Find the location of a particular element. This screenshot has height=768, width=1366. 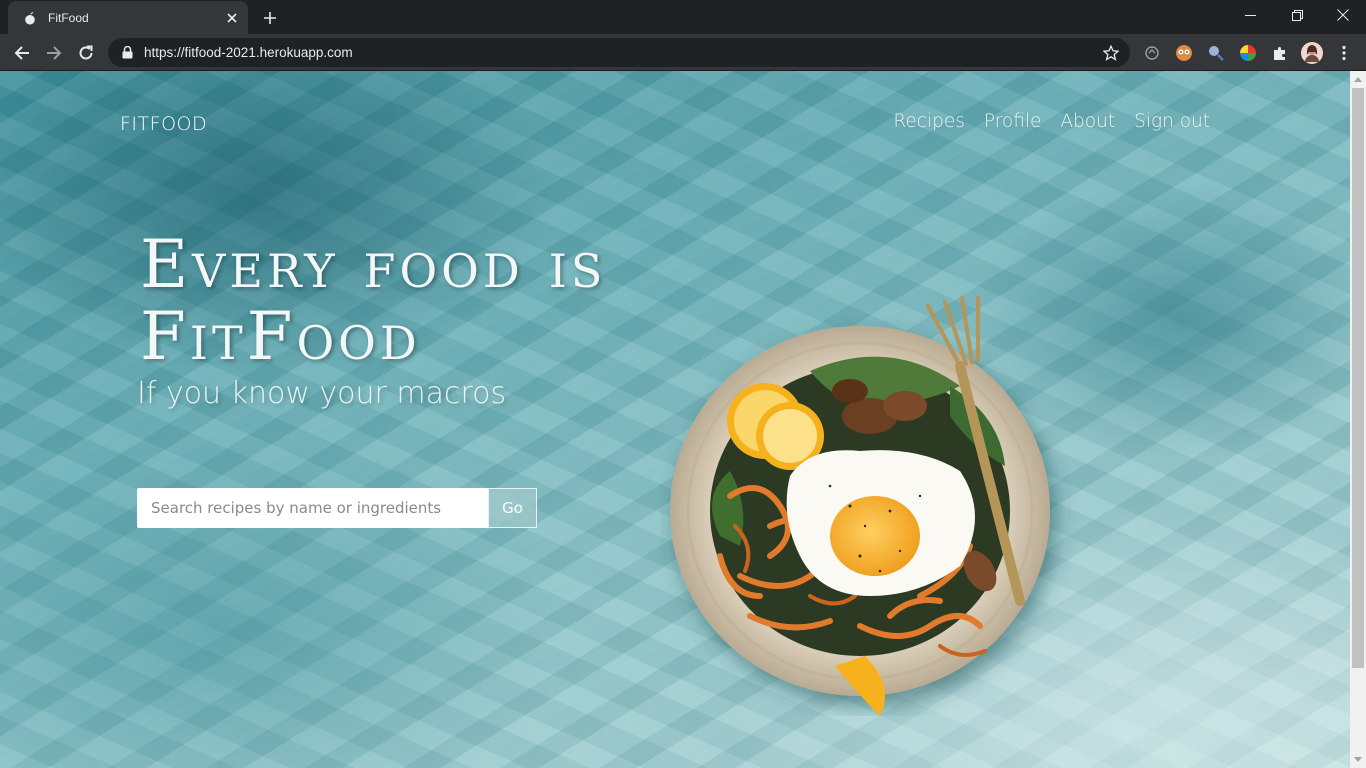

magnifier-extension-icon is located at coordinates (1216, 53).